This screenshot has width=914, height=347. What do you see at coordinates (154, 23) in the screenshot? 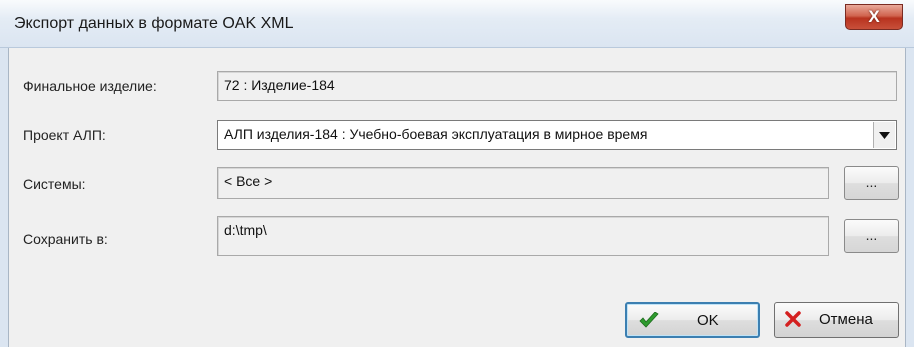
I see `window-title: Экспорт данных в формате OAK XML` at bounding box center [154, 23].